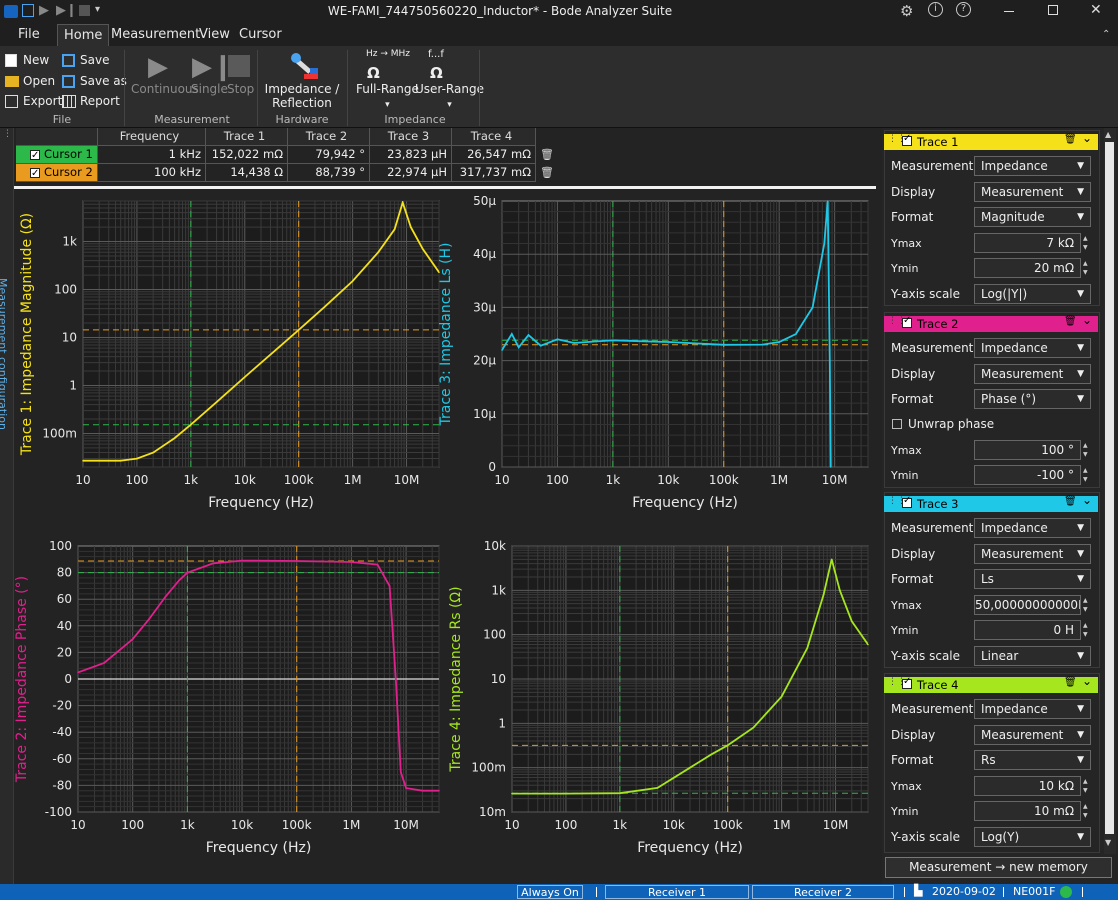 This screenshot has height=900, width=1118. What do you see at coordinates (240, 89) in the screenshot?
I see `stop-button: Stop` at bounding box center [240, 89].